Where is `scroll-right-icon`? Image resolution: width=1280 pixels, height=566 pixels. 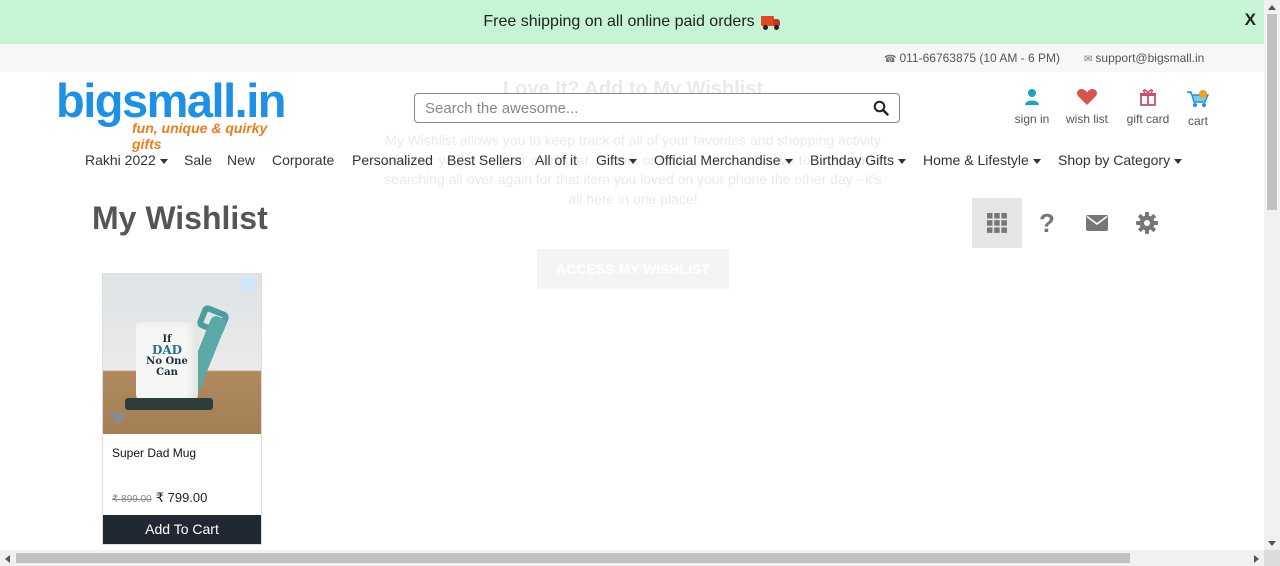 scroll-right-icon is located at coordinates (1256, 559).